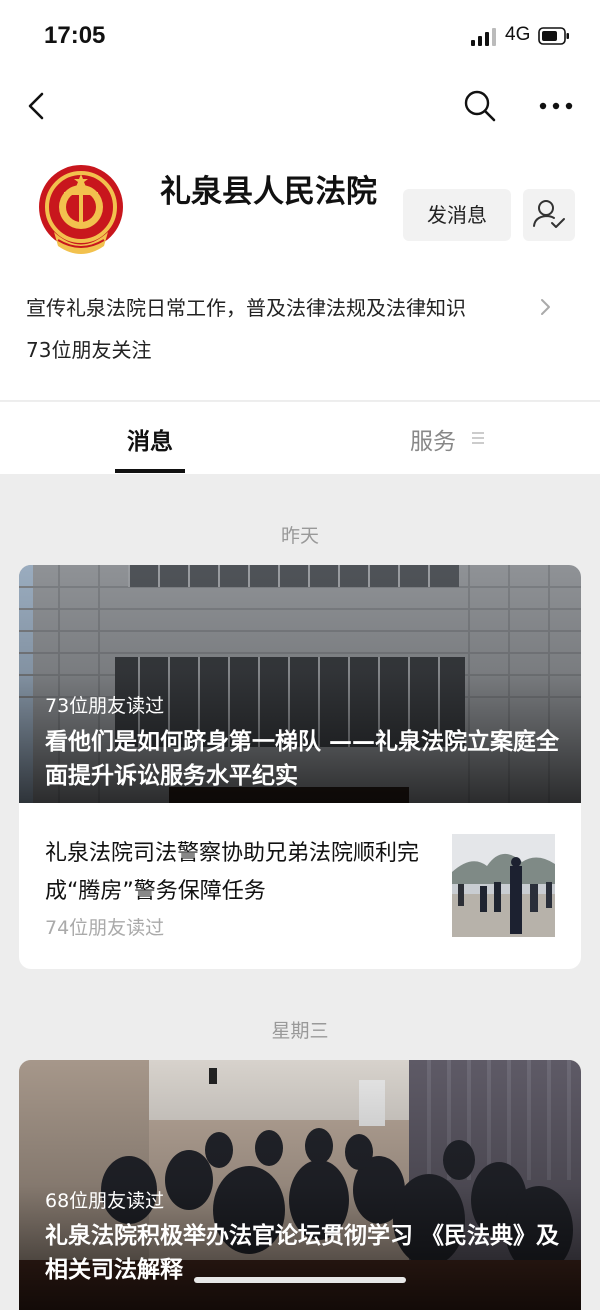 The height and width of the screenshot is (1310, 600). Describe the element at coordinates (546, 307) in the screenshot. I see `chevron-right-icon` at that location.